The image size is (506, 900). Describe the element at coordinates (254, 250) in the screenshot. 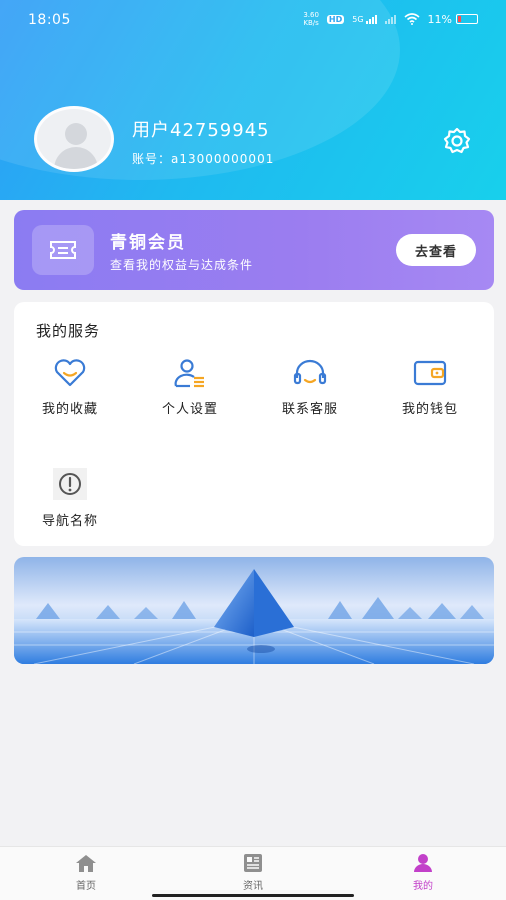

I see `member-card: 青铜会员 查看我的权益与达成条件 去查看` at that location.